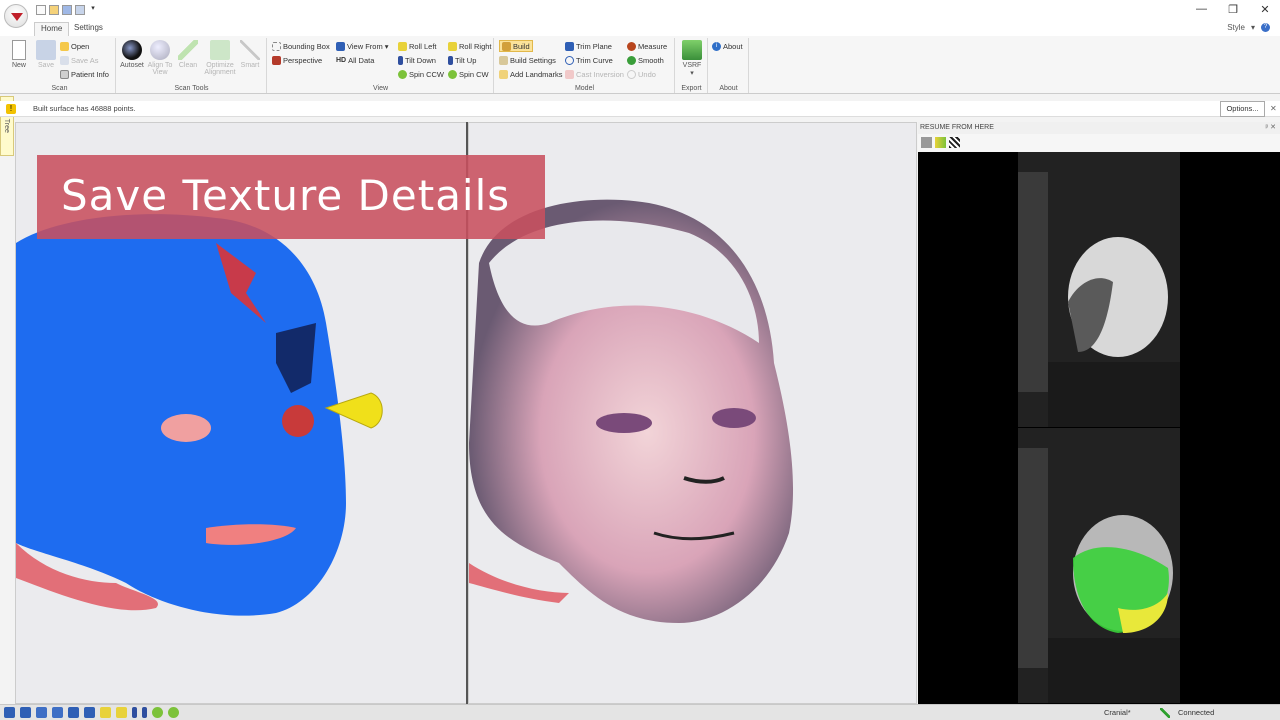 The width and height of the screenshot is (1280, 720). I want to click on alignment-icon, so click(220, 50).